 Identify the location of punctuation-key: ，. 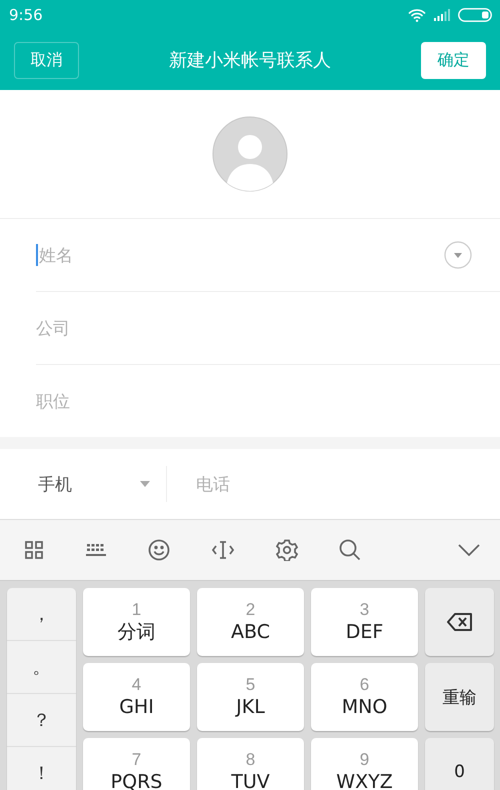
(41, 614).